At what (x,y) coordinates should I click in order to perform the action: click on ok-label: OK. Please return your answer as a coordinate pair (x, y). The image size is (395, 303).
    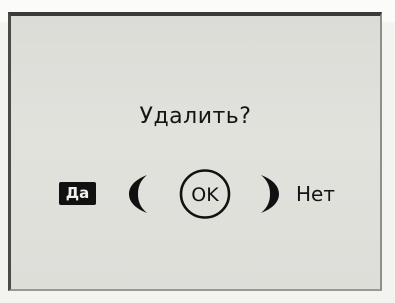
    Looking at the image, I should click on (205, 195).